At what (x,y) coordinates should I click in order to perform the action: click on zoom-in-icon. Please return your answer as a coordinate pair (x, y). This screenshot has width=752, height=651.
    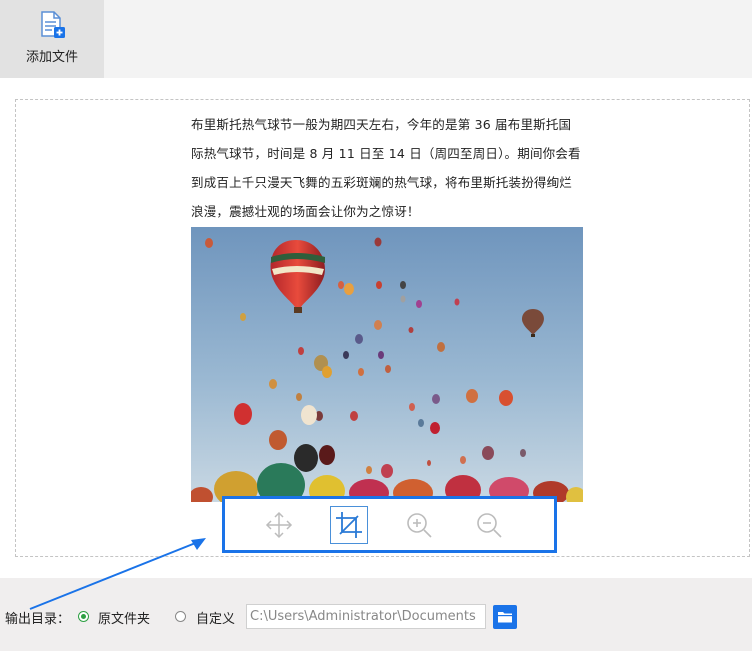
    Looking at the image, I should click on (419, 525).